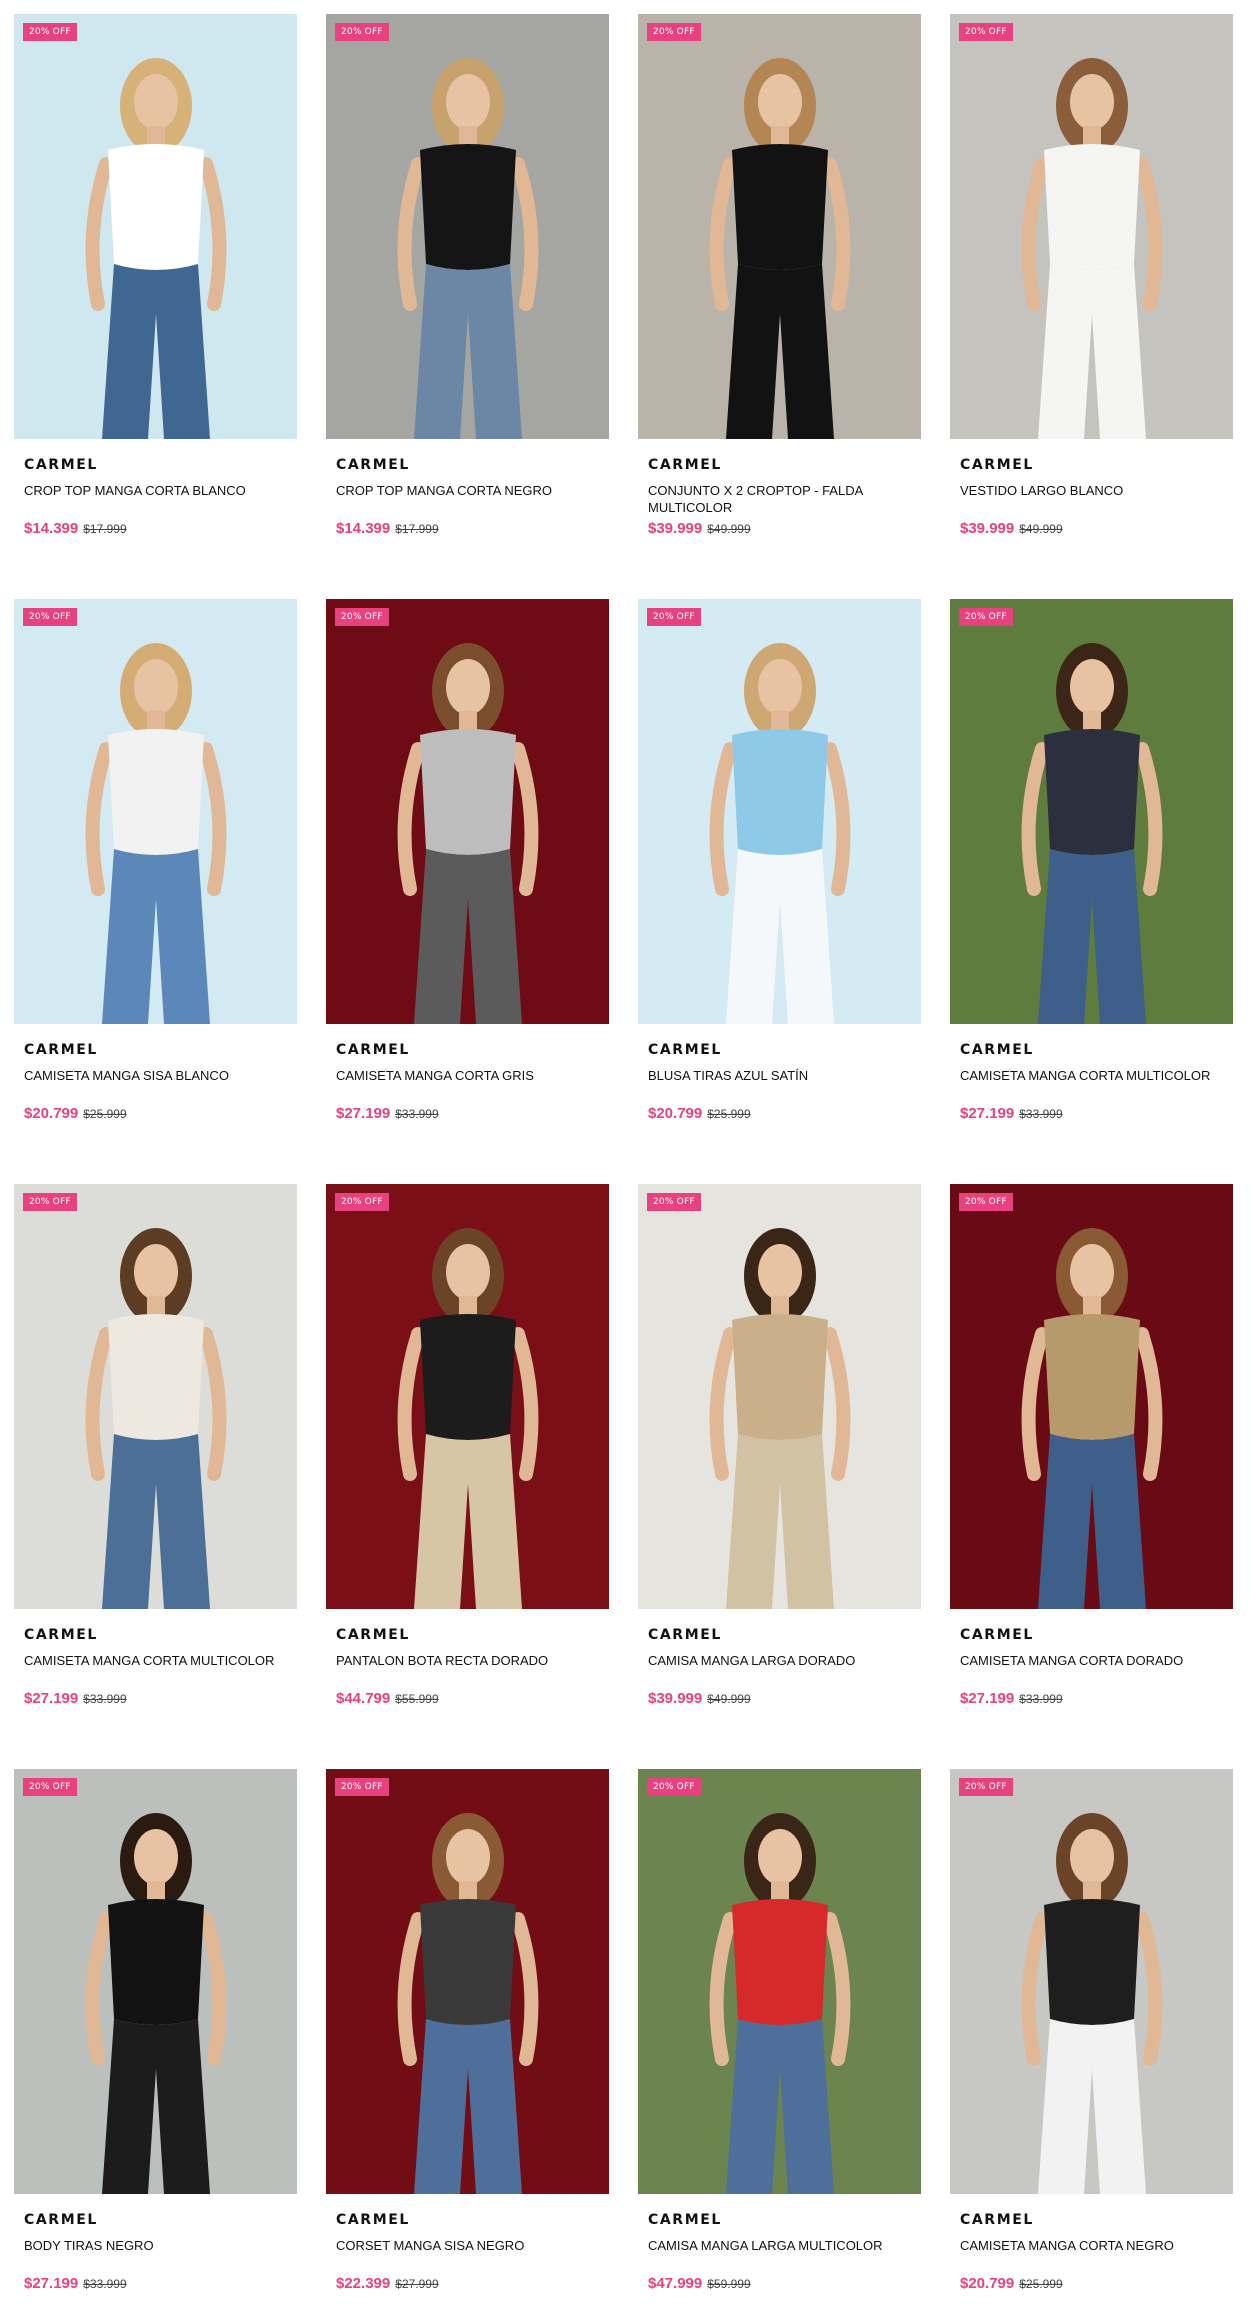  What do you see at coordinates (779, 499) in the screenshot?
I see `product-name: CONJUNTO X 2 CROPTOP - FALDA MULTICOLOR` at bounding box center [779, 499].